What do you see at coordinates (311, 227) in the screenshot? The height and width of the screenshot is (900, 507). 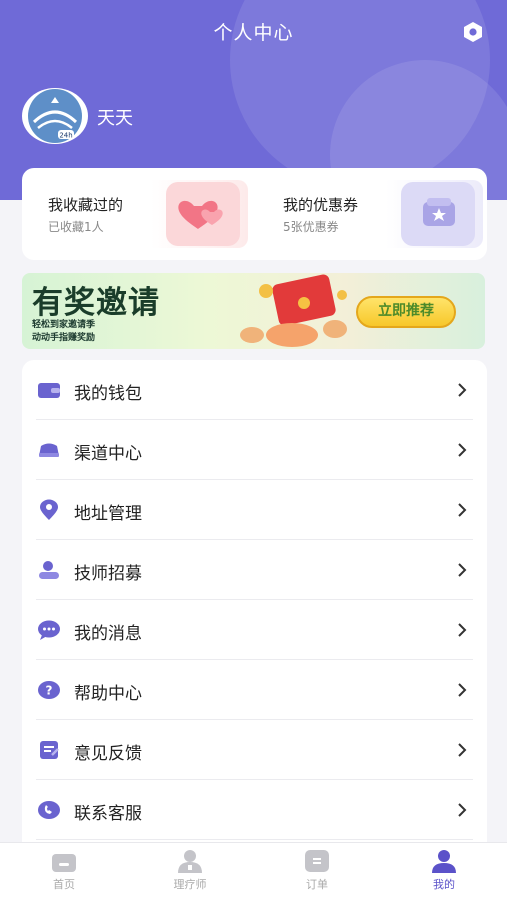 I see `coupons-count: 5张优惠券` at bounding box center [311, 227].